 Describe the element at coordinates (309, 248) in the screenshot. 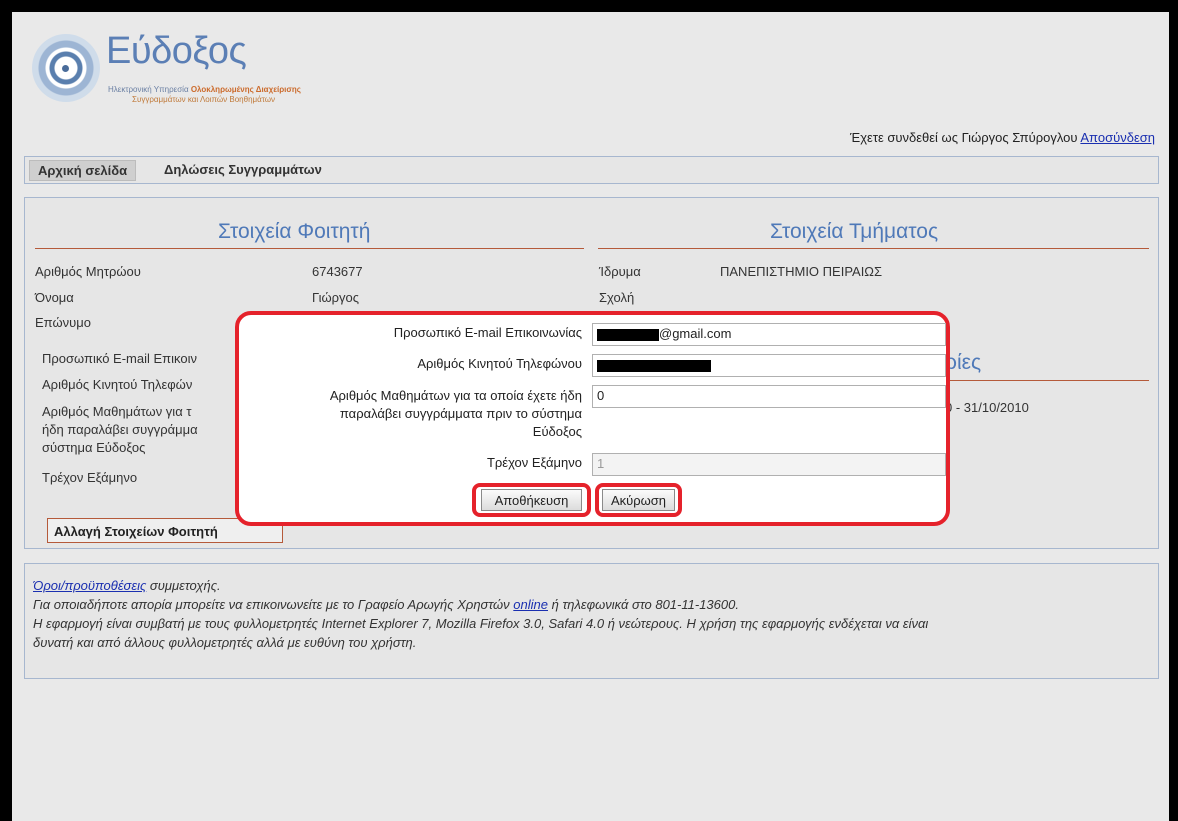

I see `student-section-divider` at that location.